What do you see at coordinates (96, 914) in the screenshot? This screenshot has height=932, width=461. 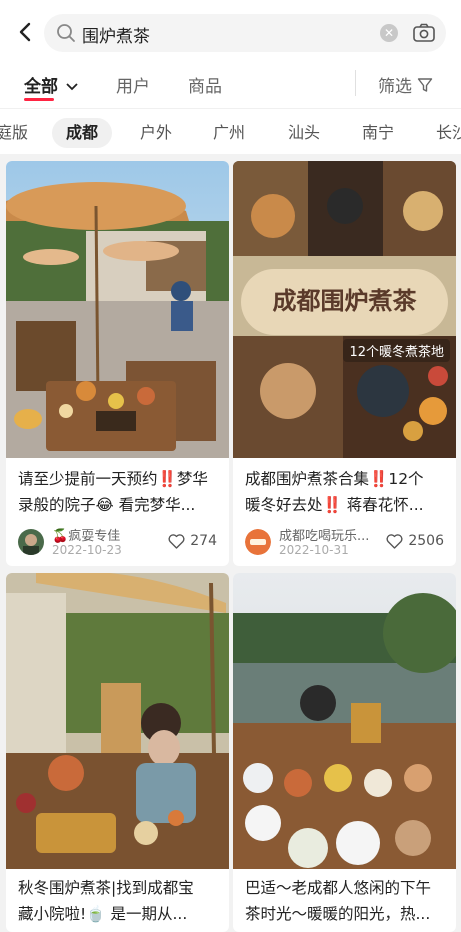 I see `teapot-emoji-icon: 🍵` at bounding box center [96, 914].